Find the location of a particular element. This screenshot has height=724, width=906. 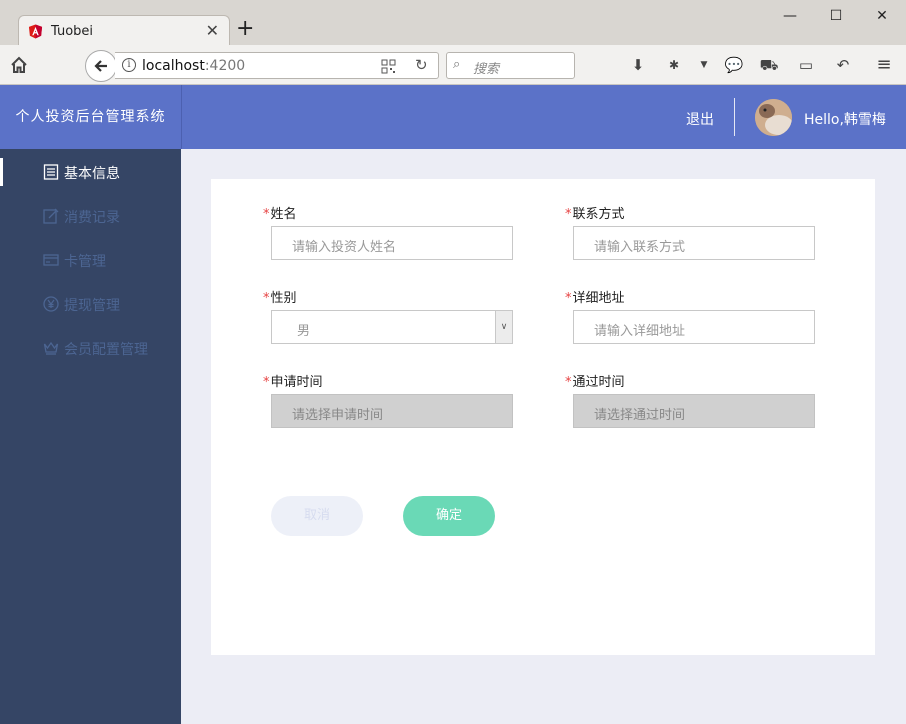

search-icon: ⌕ is located at coordinates (457, 64).